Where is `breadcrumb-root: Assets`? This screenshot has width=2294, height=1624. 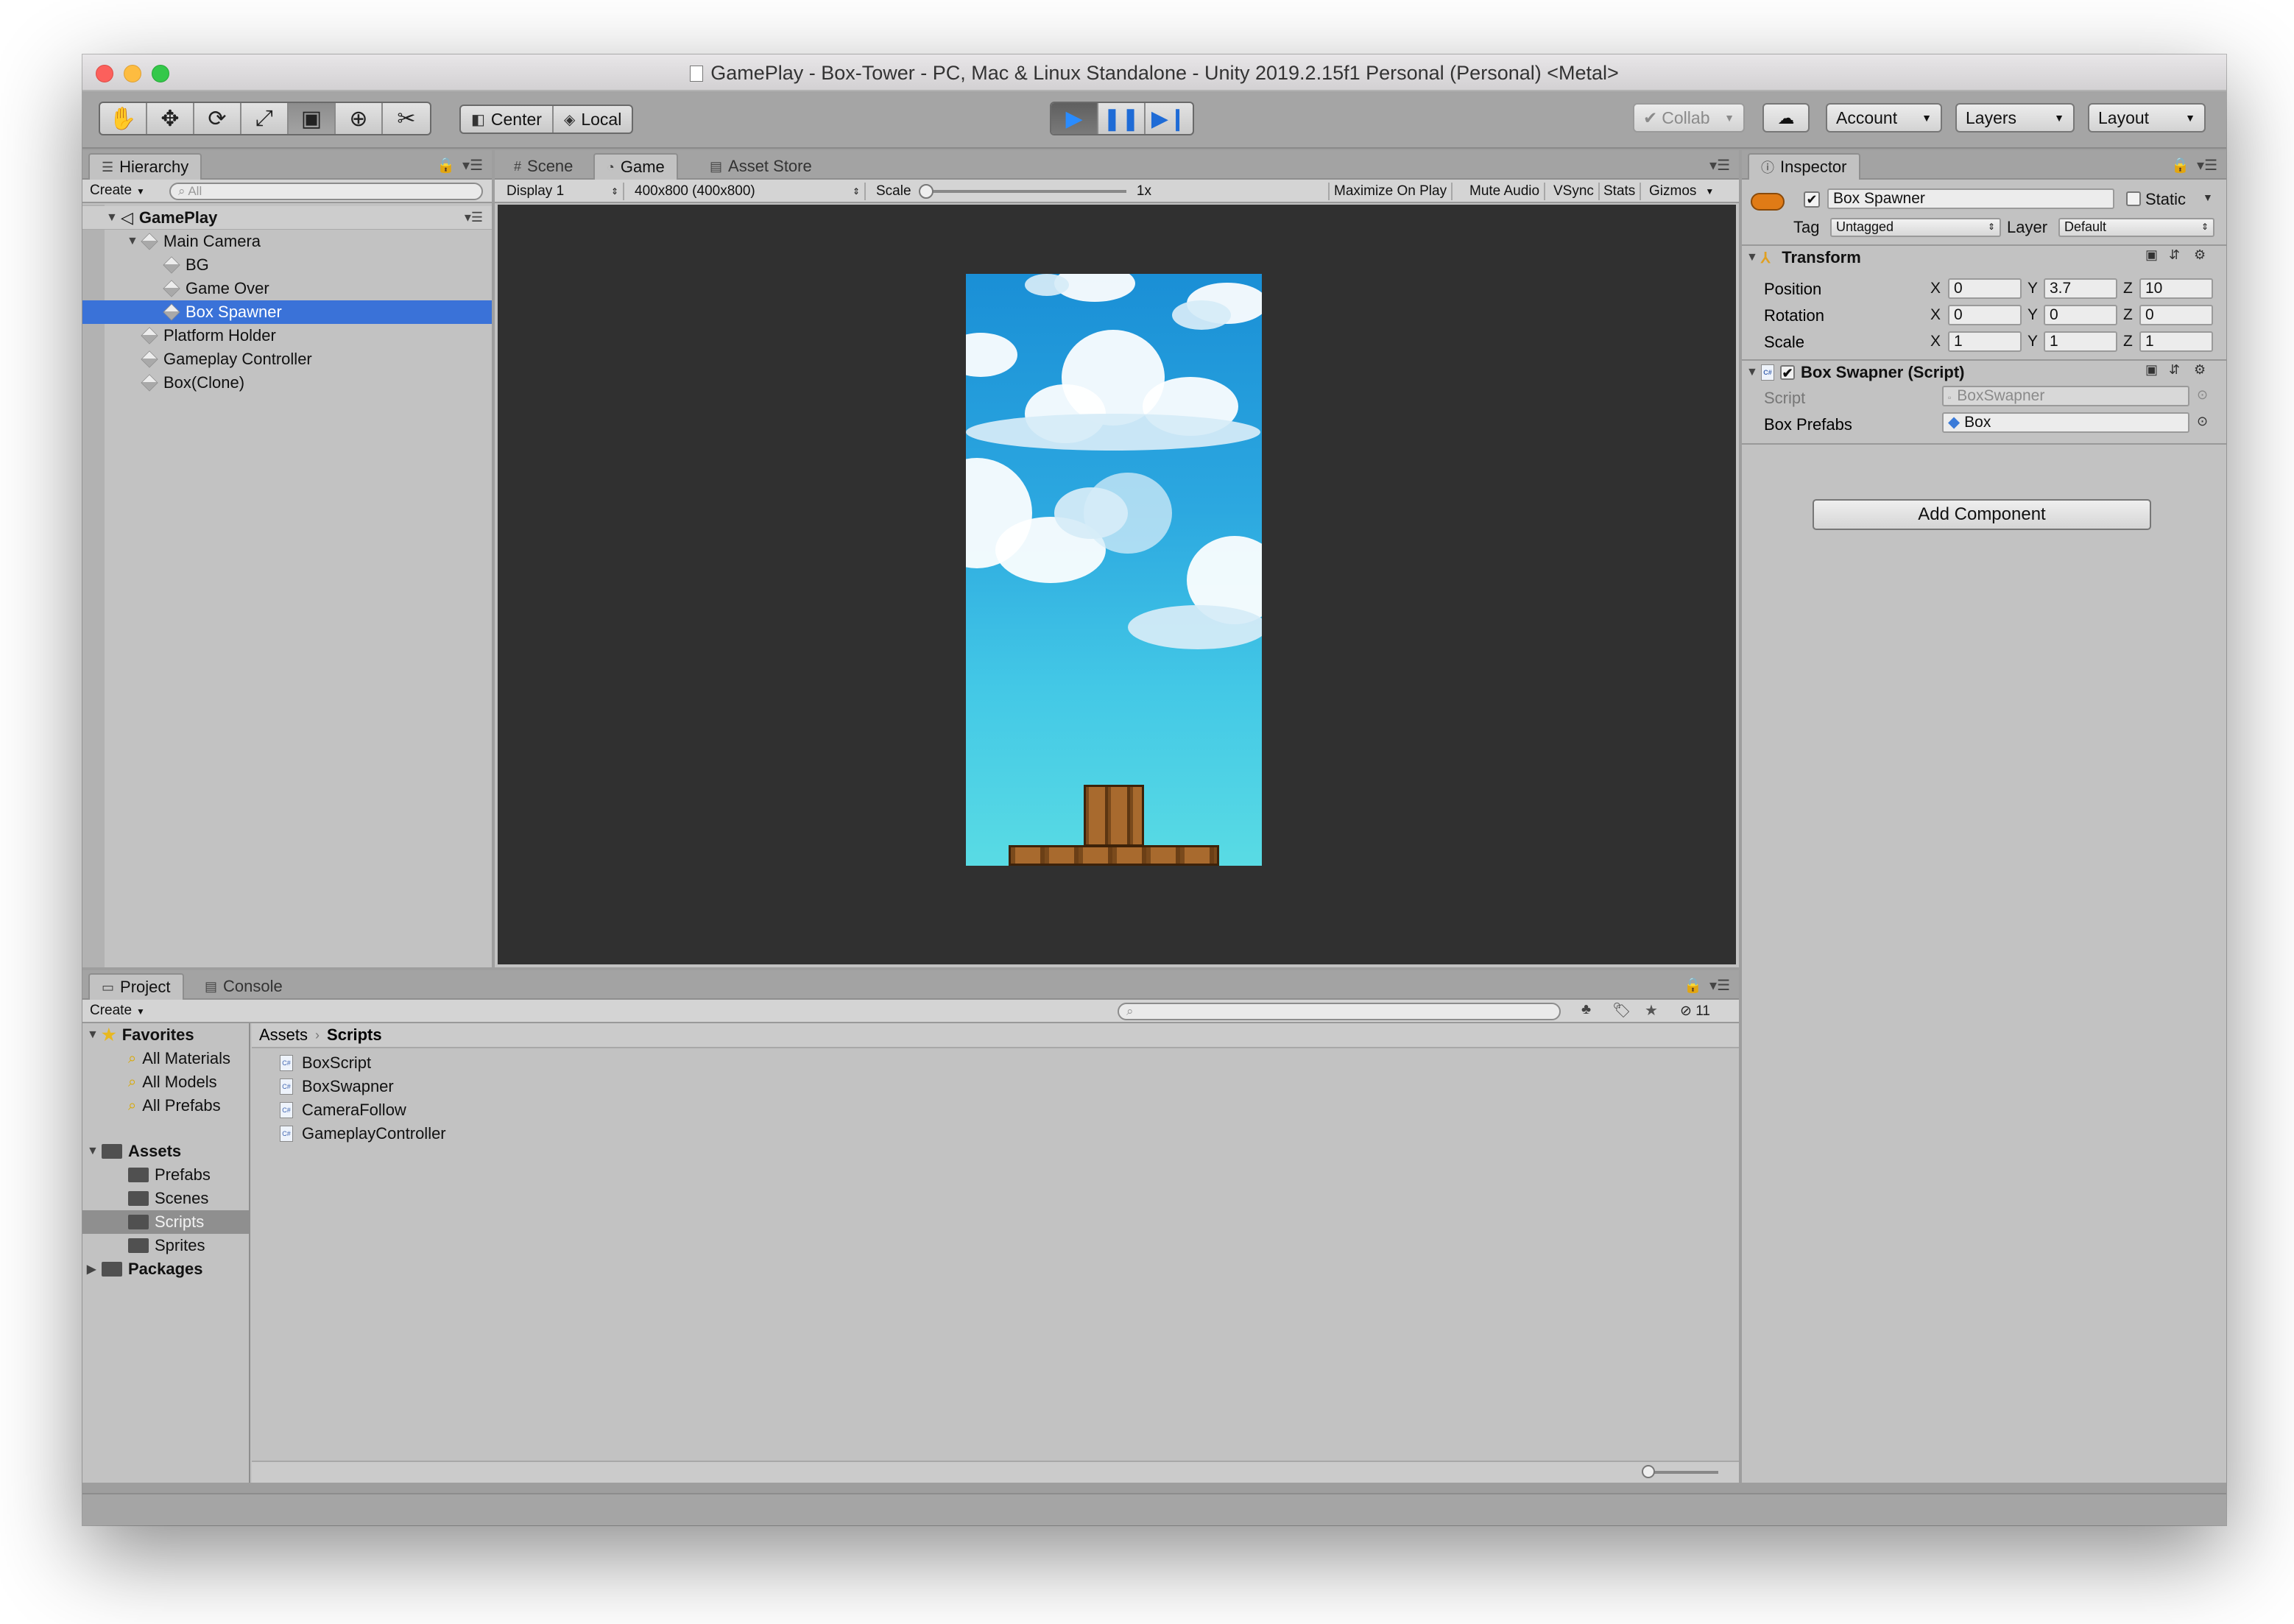 breadcrumb-root: Assets is located at coordinates (283, 1035).